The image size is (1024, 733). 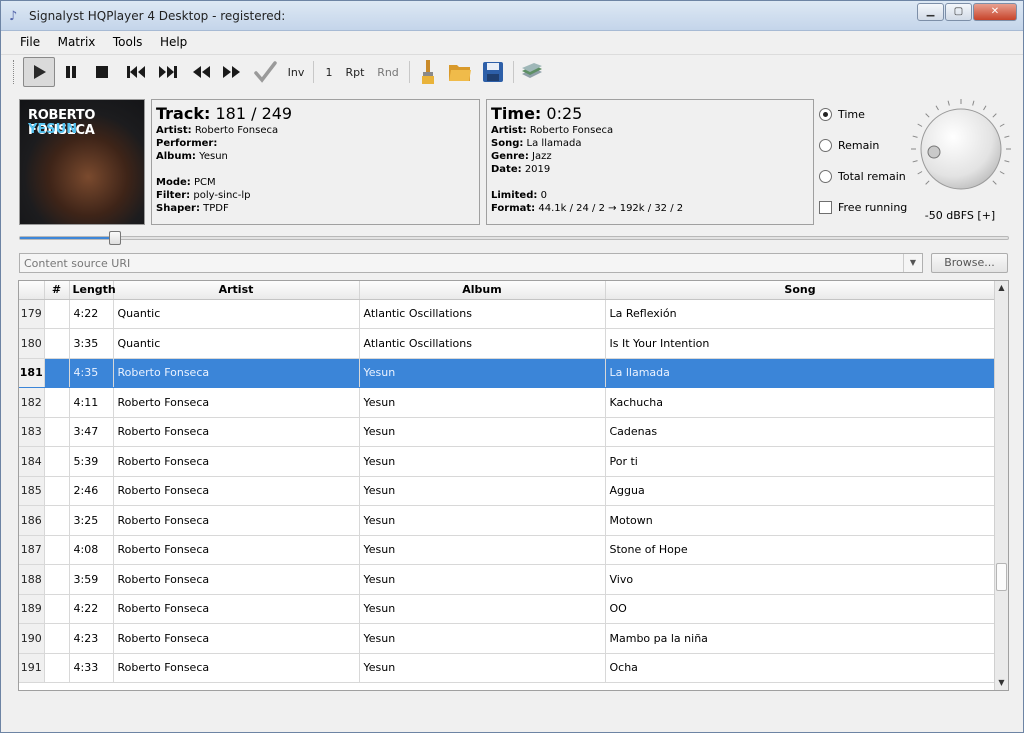 What do you see at coordinates (32, 491) in the screenshot?
I see `row-number: 185` at bounding box center [32, 491].